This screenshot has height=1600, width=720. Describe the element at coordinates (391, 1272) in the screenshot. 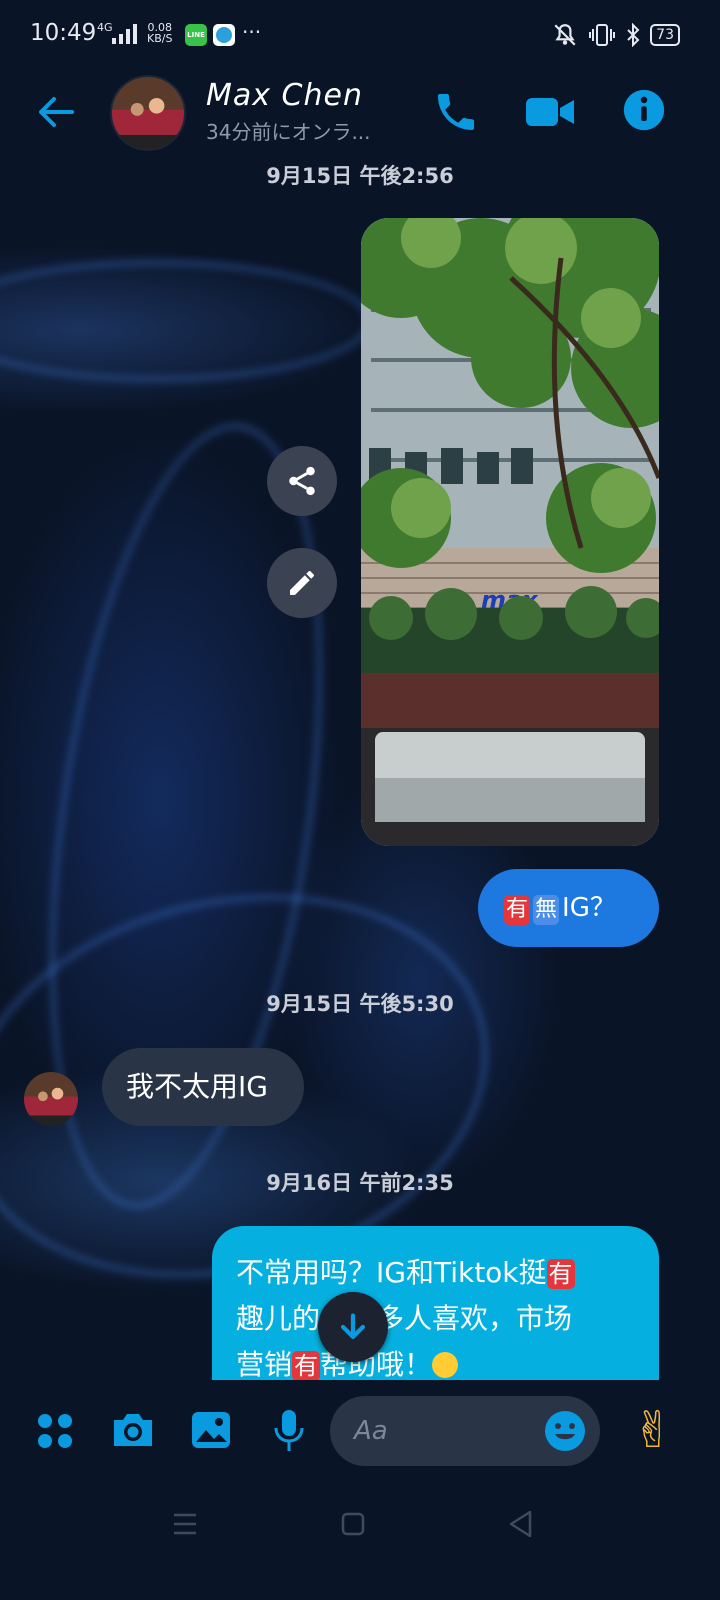

I see `message-text-line: 不常用吗？IG和Tiktok挺` at that location.